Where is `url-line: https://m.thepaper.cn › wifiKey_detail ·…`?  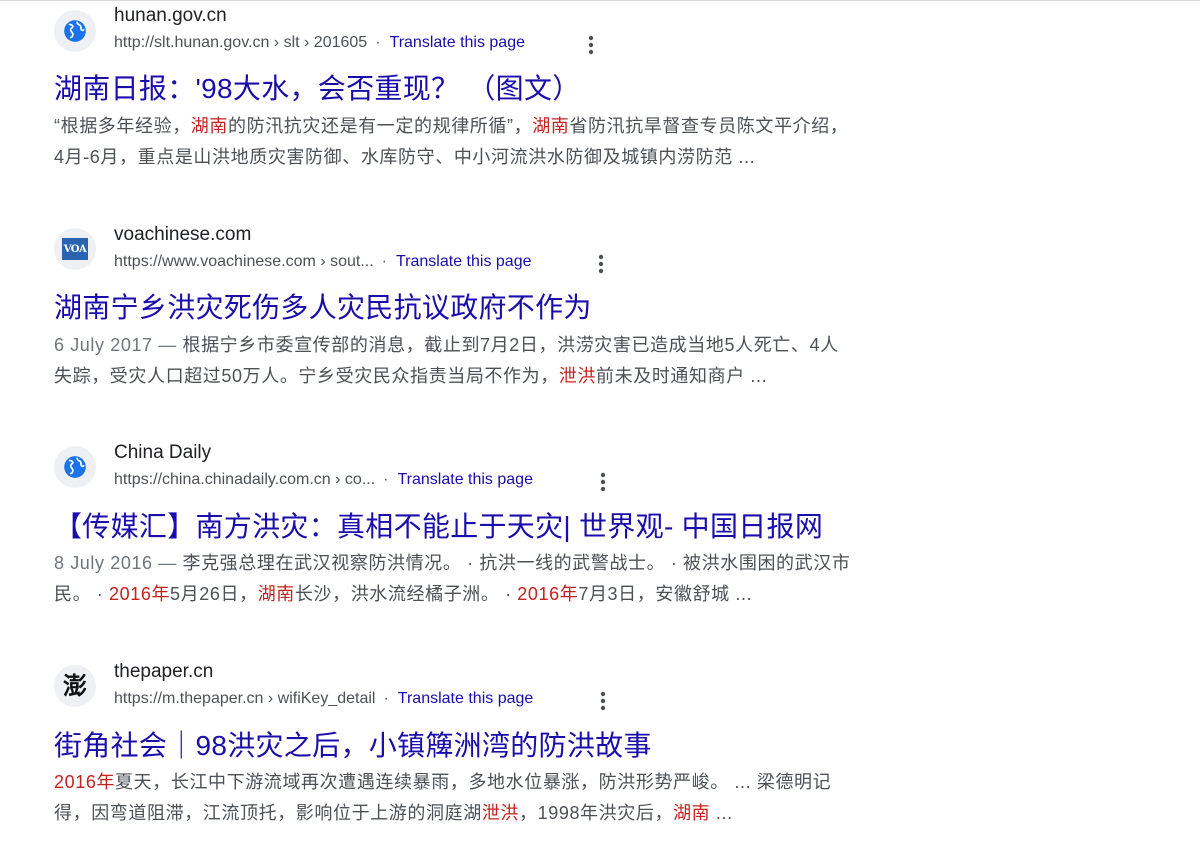 url-line: https://m.thepaper.cn › wifiKey_detail ·… is located at coordinates (323, 699).